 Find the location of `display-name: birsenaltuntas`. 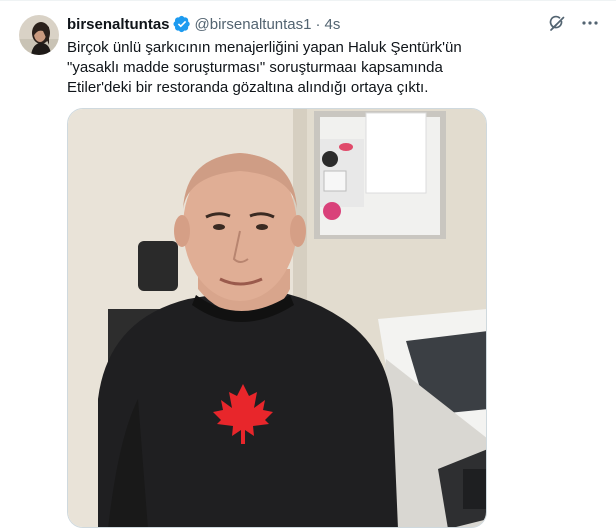

display-name: birsenaltuntas is located at coordinates (118, 24).